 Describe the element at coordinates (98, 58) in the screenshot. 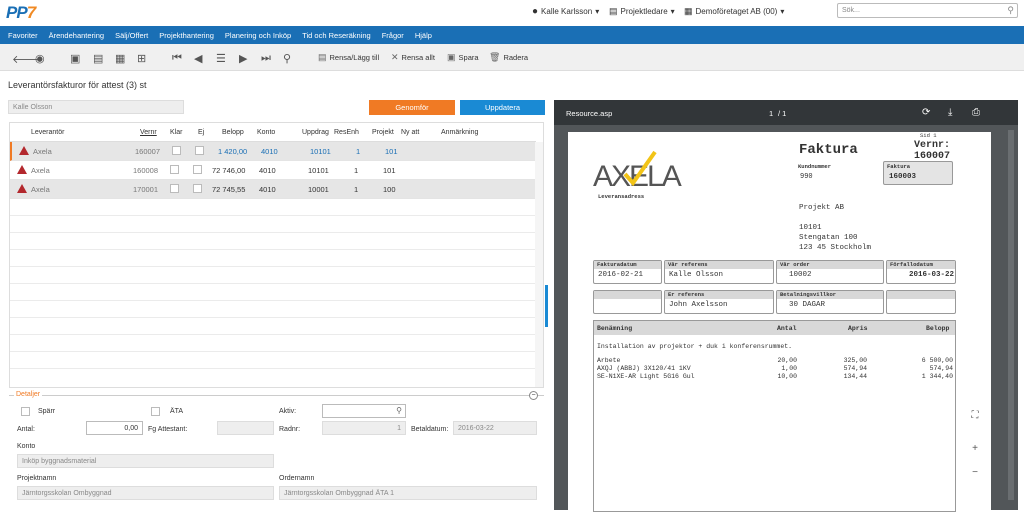

I see `tag-icon: ▤` at that location.